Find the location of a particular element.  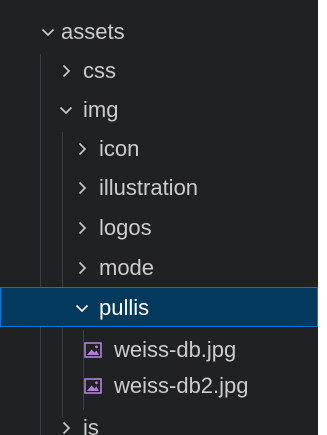

tree-item-label: illustration is located at coordinates (149, 187).